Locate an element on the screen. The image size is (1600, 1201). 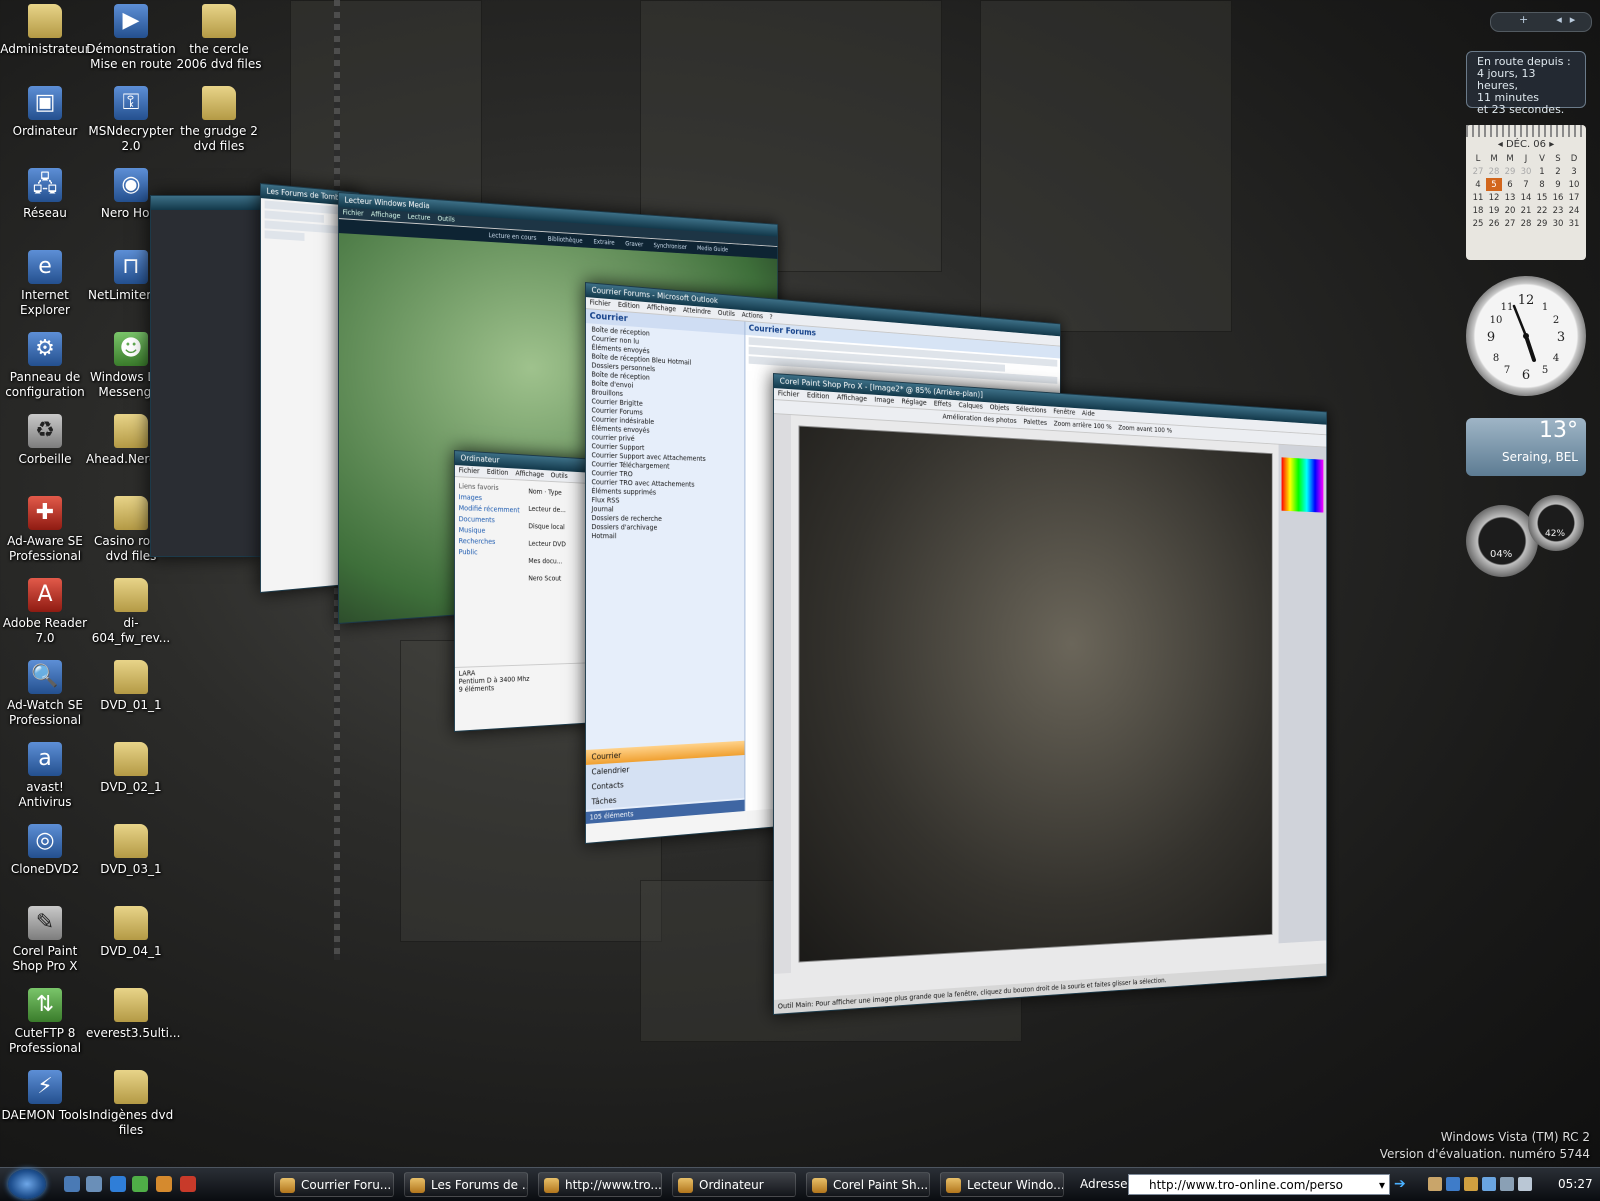
calendar-day: 29 is located at coordinates (1510, 171).